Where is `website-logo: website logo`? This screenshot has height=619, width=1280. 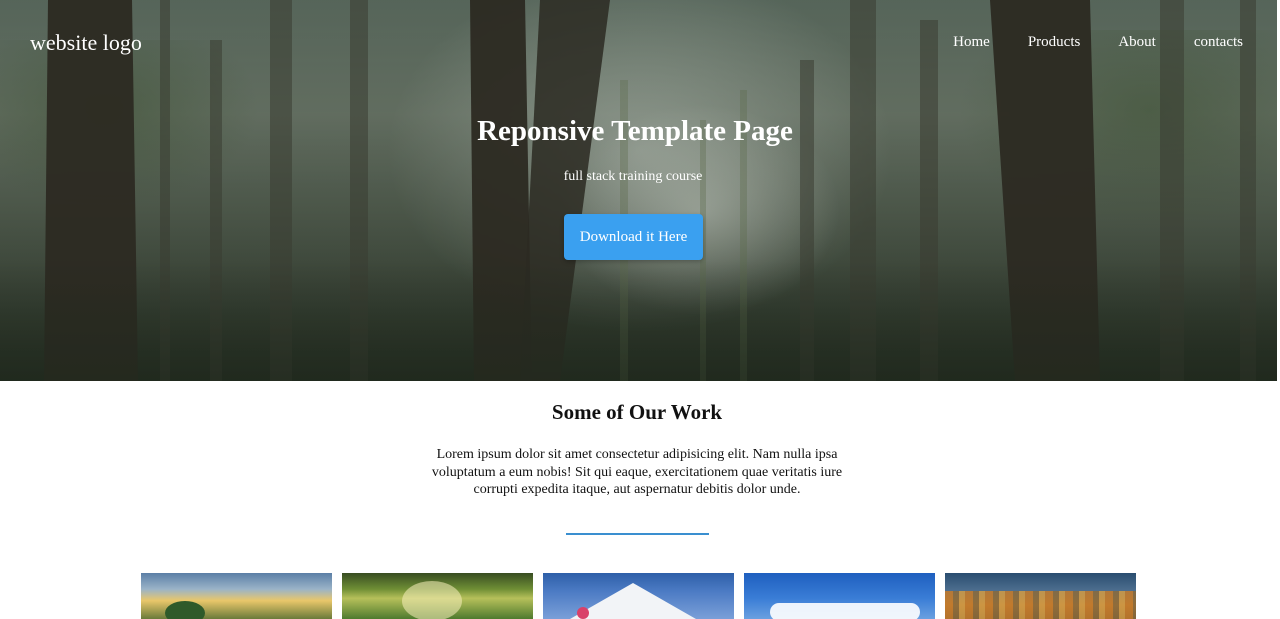
website-logo: website logo is located at coordinates (86, 43).